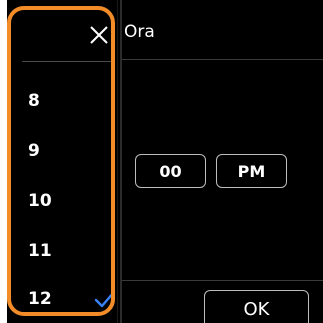 This screenshot has height=323, width=323. Describe the element at coordinates (170, 171) in the screenshot. I see `minutes-selector: 00` at that location.